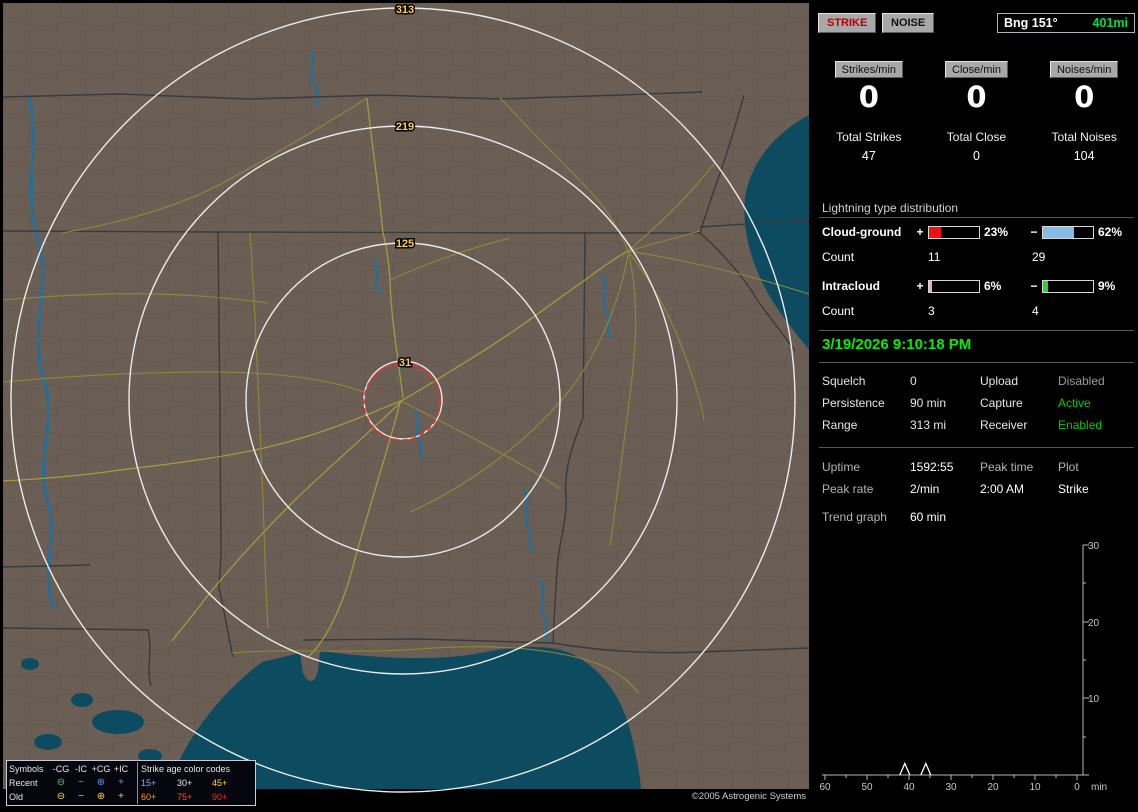  I want to click on uptime-label: Uptime, so click(841, 467).